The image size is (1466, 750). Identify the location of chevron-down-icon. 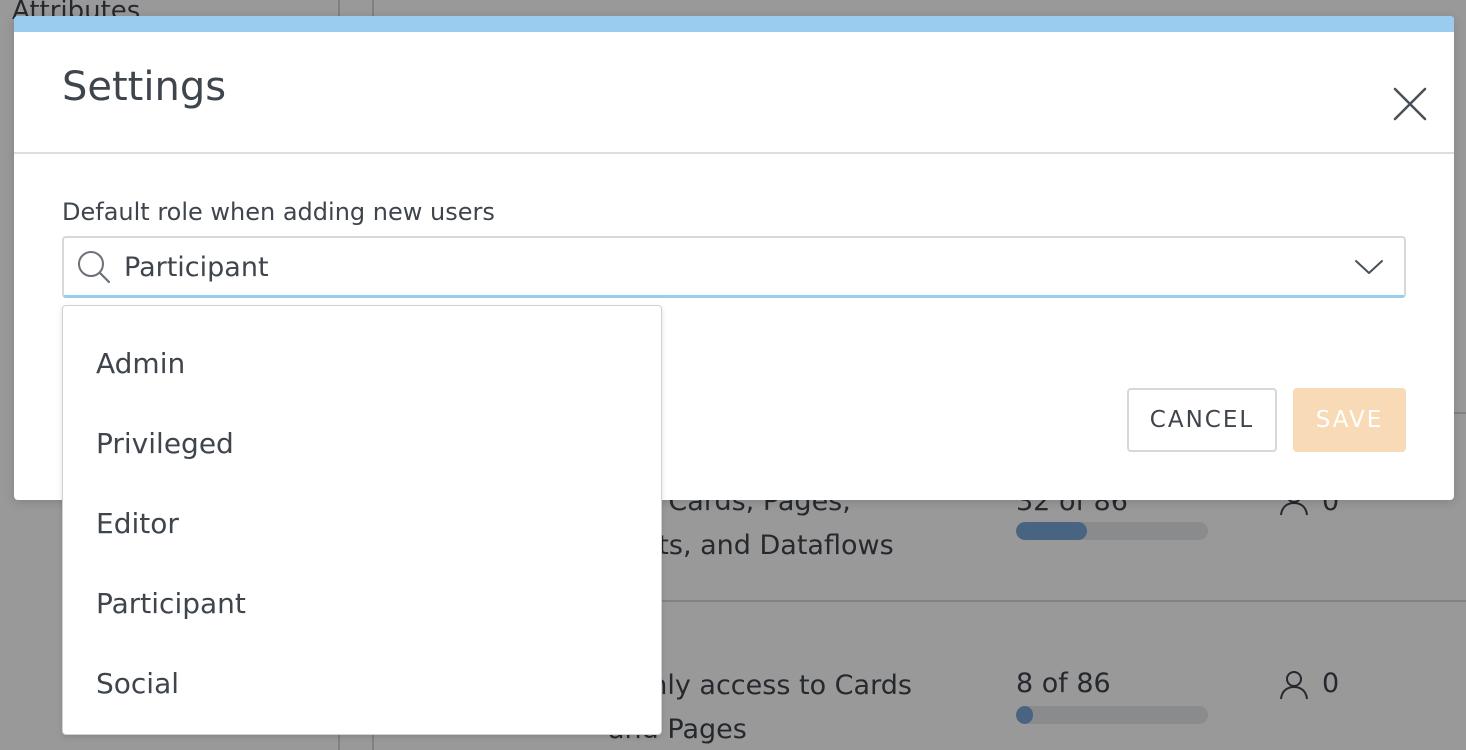
(1369, 267).